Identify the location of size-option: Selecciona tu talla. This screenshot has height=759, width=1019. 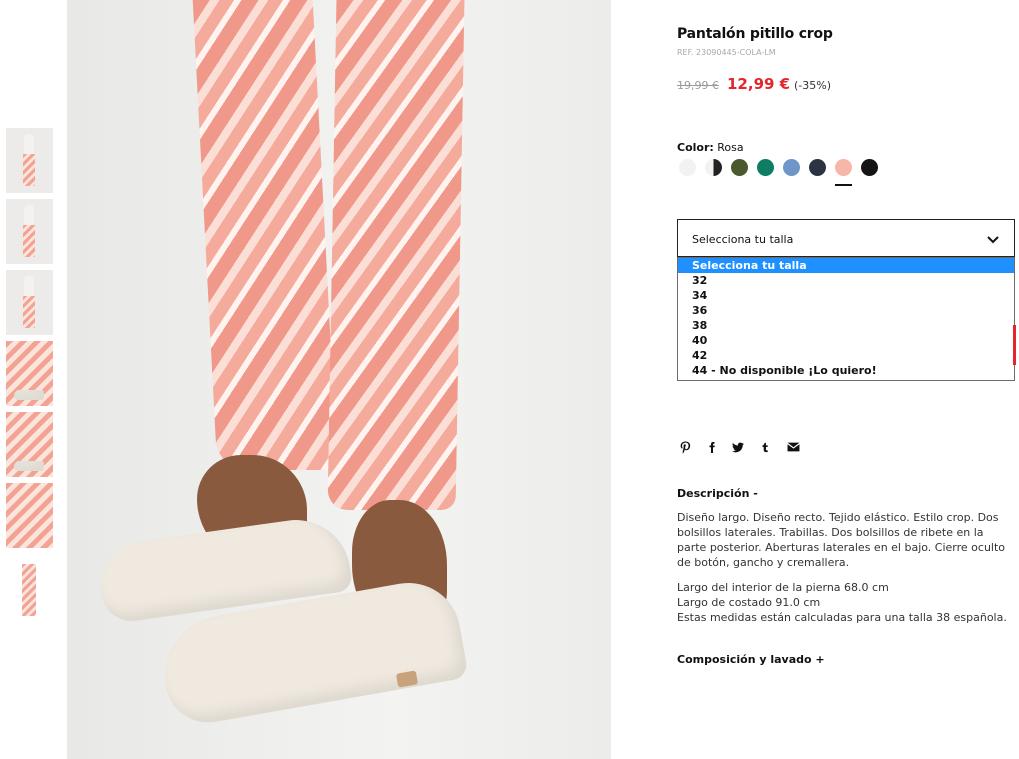
(846, 265).